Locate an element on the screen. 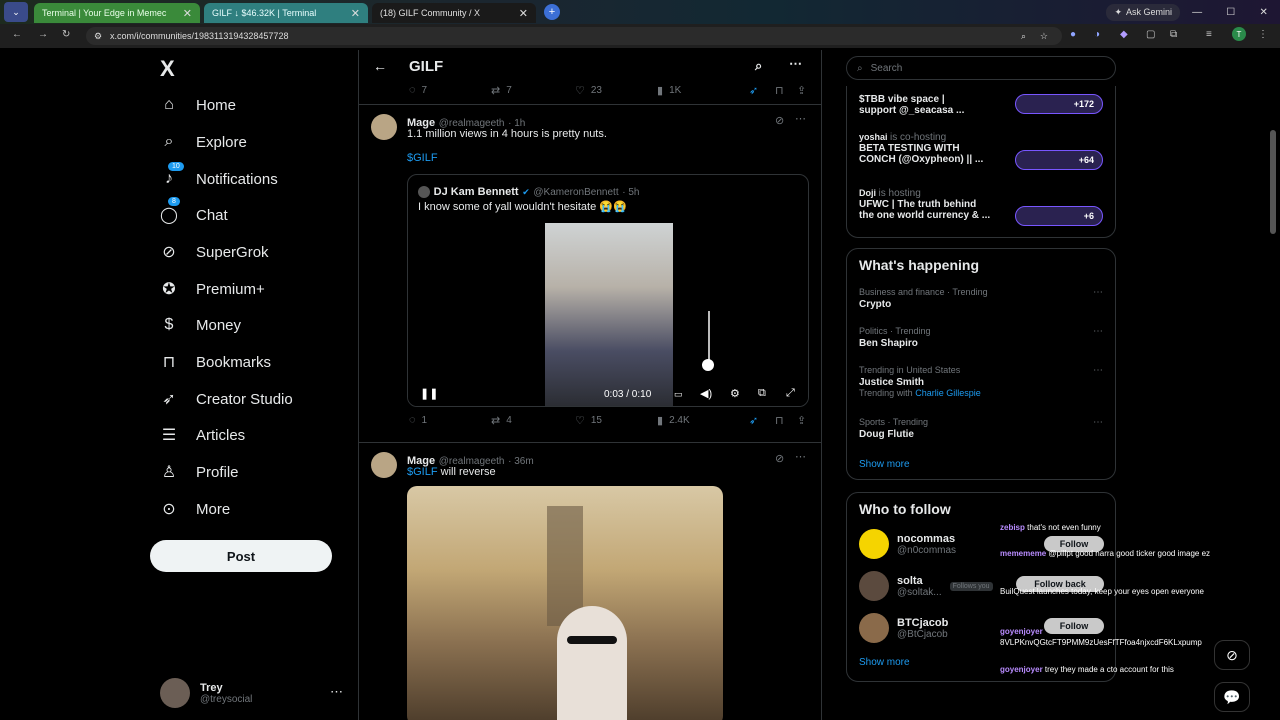 The image size is (1280, 720). trend-item: Sports · Trending Doug Flutie is located at coordinates (893, 428).